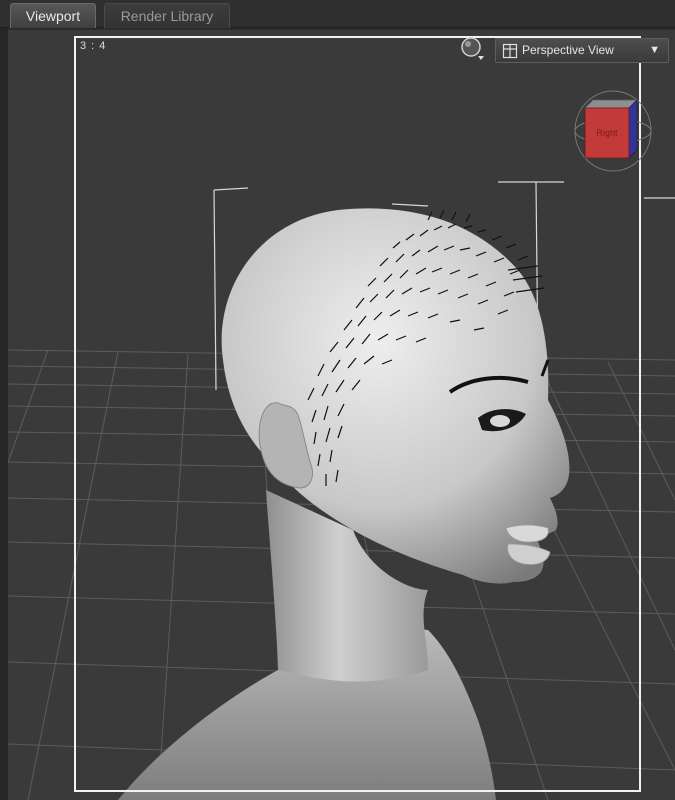 Image resolution: width=675 pixels, height=800 pixels. I want to click on chevron-down-icon: ▼, so click(654, 50).